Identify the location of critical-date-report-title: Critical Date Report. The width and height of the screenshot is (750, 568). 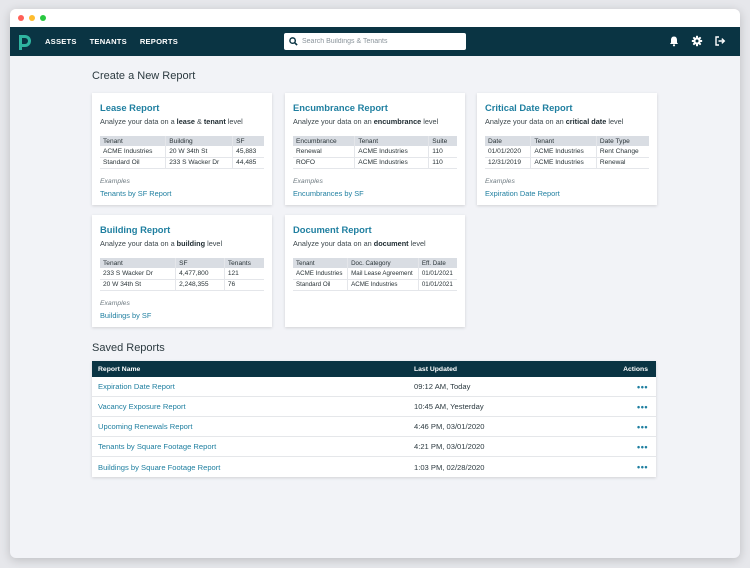
(567, 107).